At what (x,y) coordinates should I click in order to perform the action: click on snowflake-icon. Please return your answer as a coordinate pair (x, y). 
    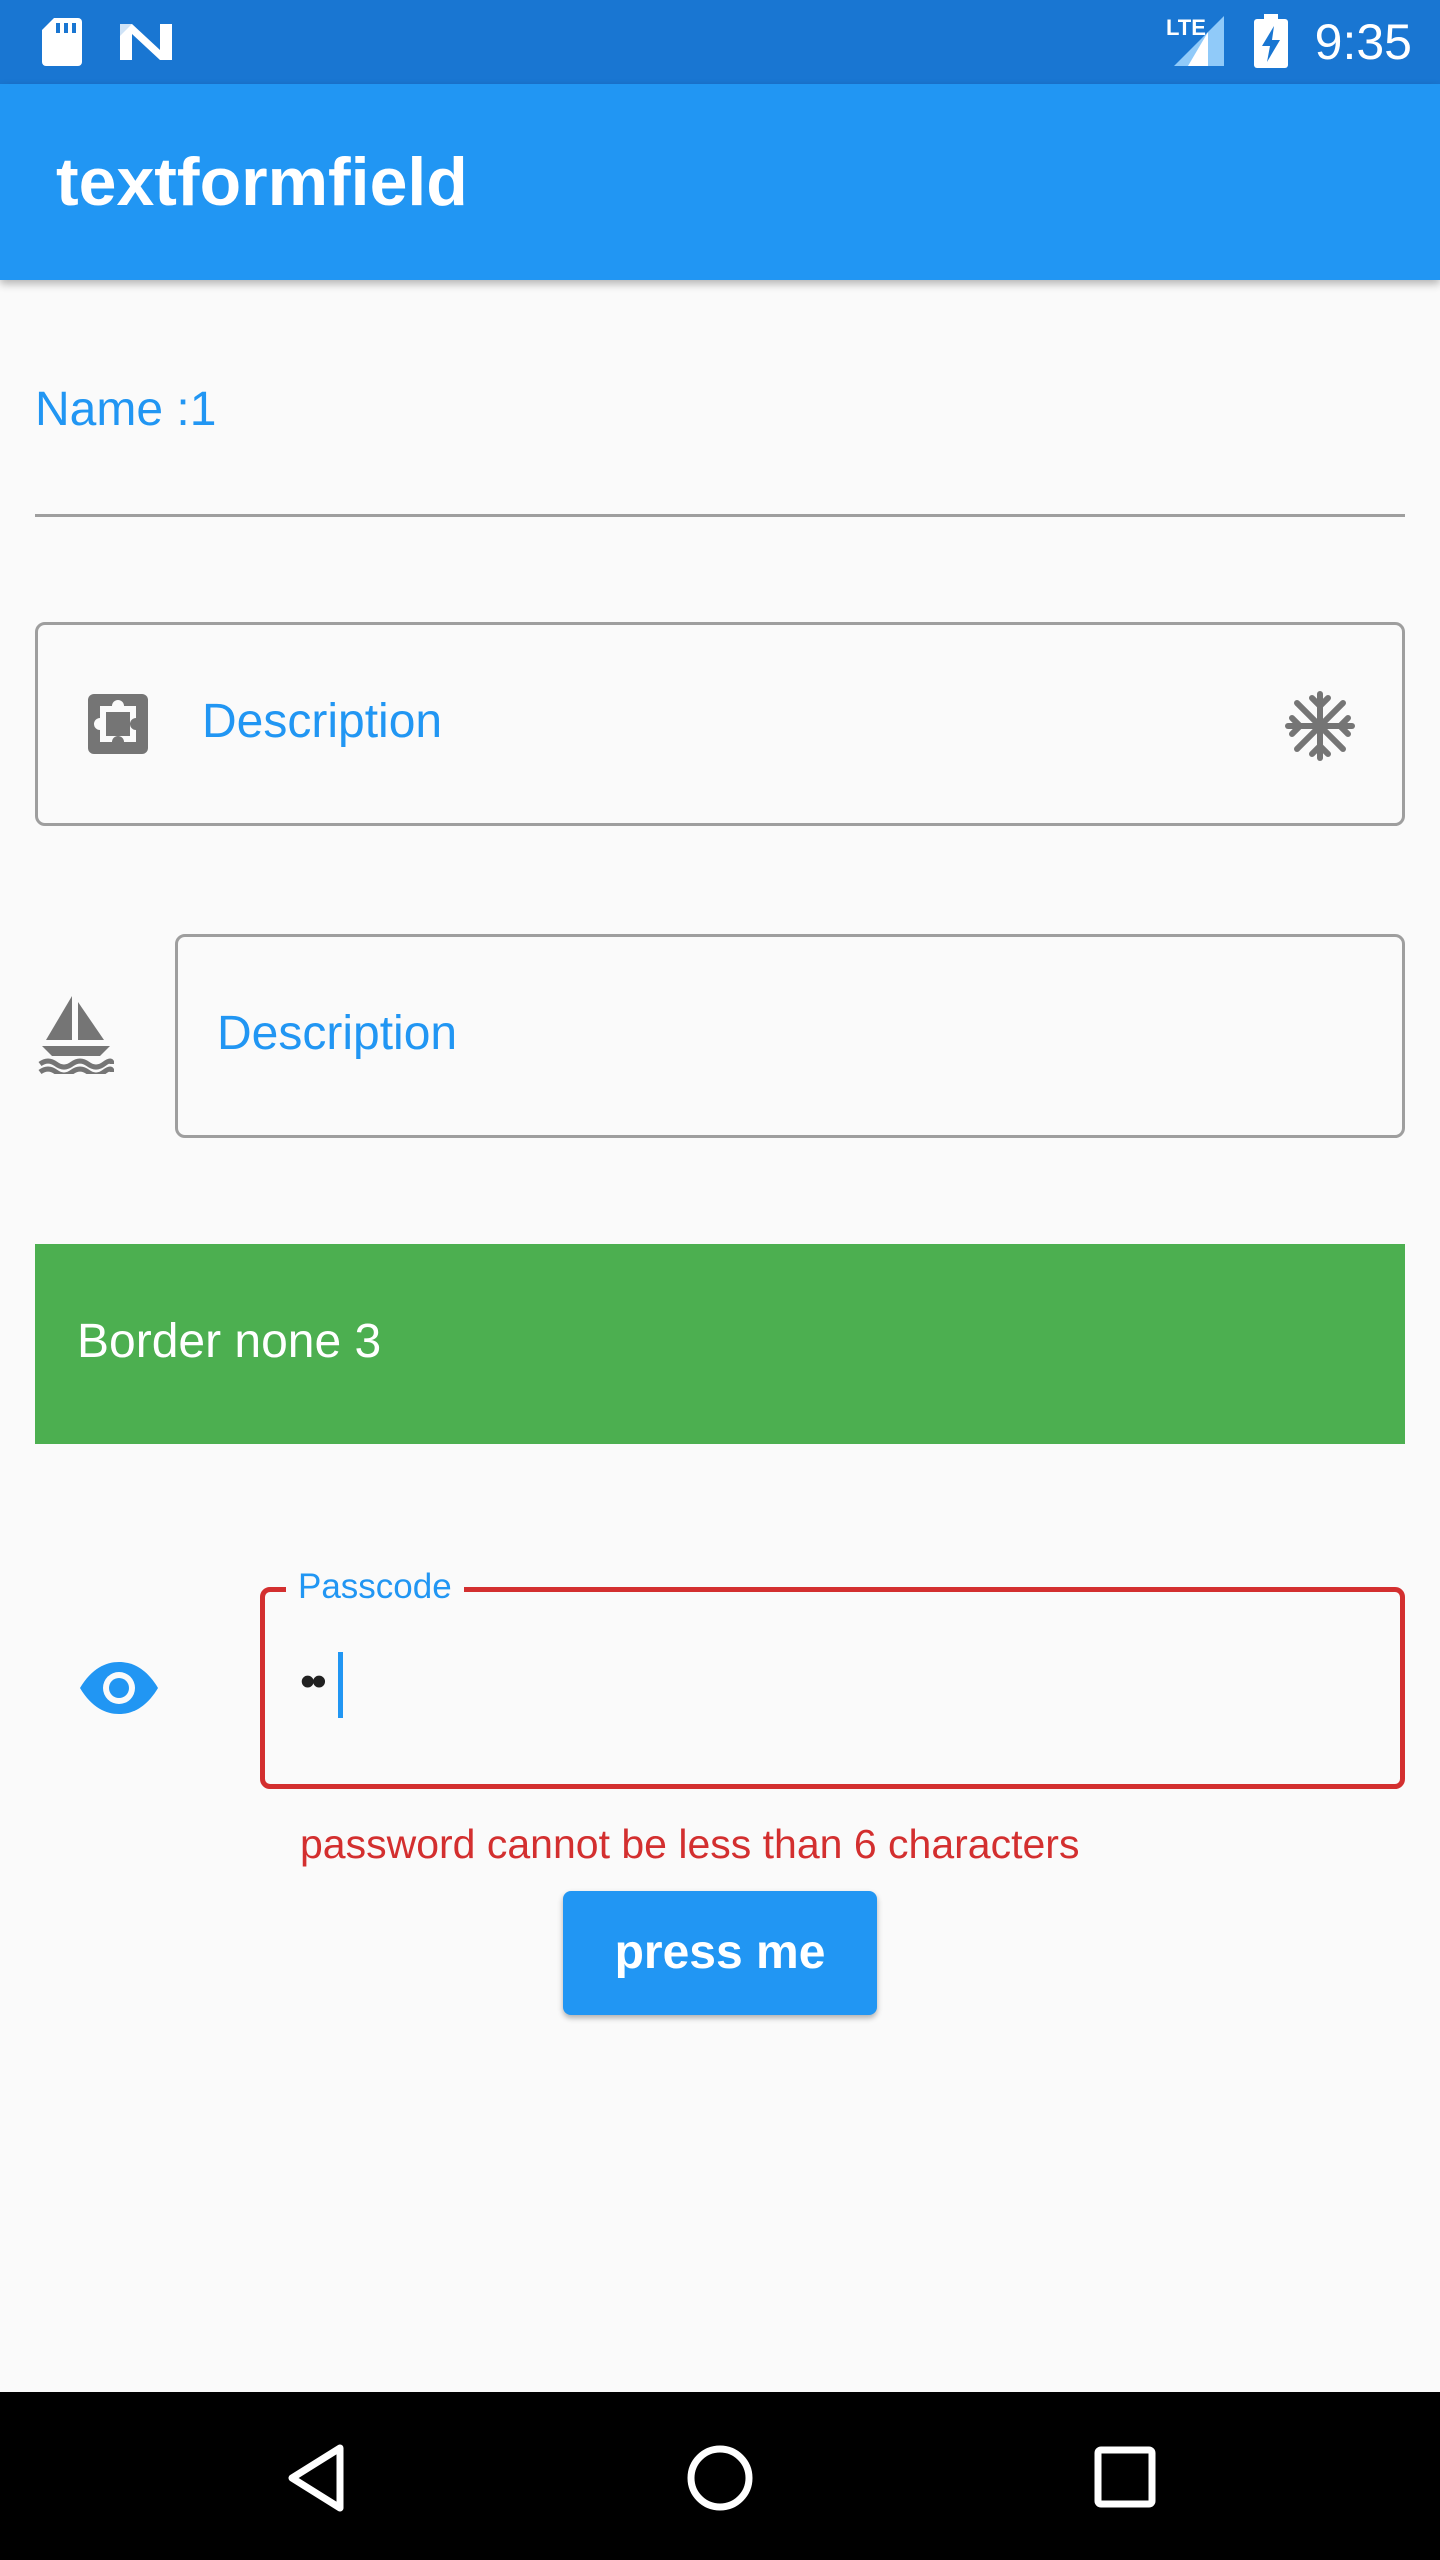
    Looking at the image, I should click on (1320, 726).